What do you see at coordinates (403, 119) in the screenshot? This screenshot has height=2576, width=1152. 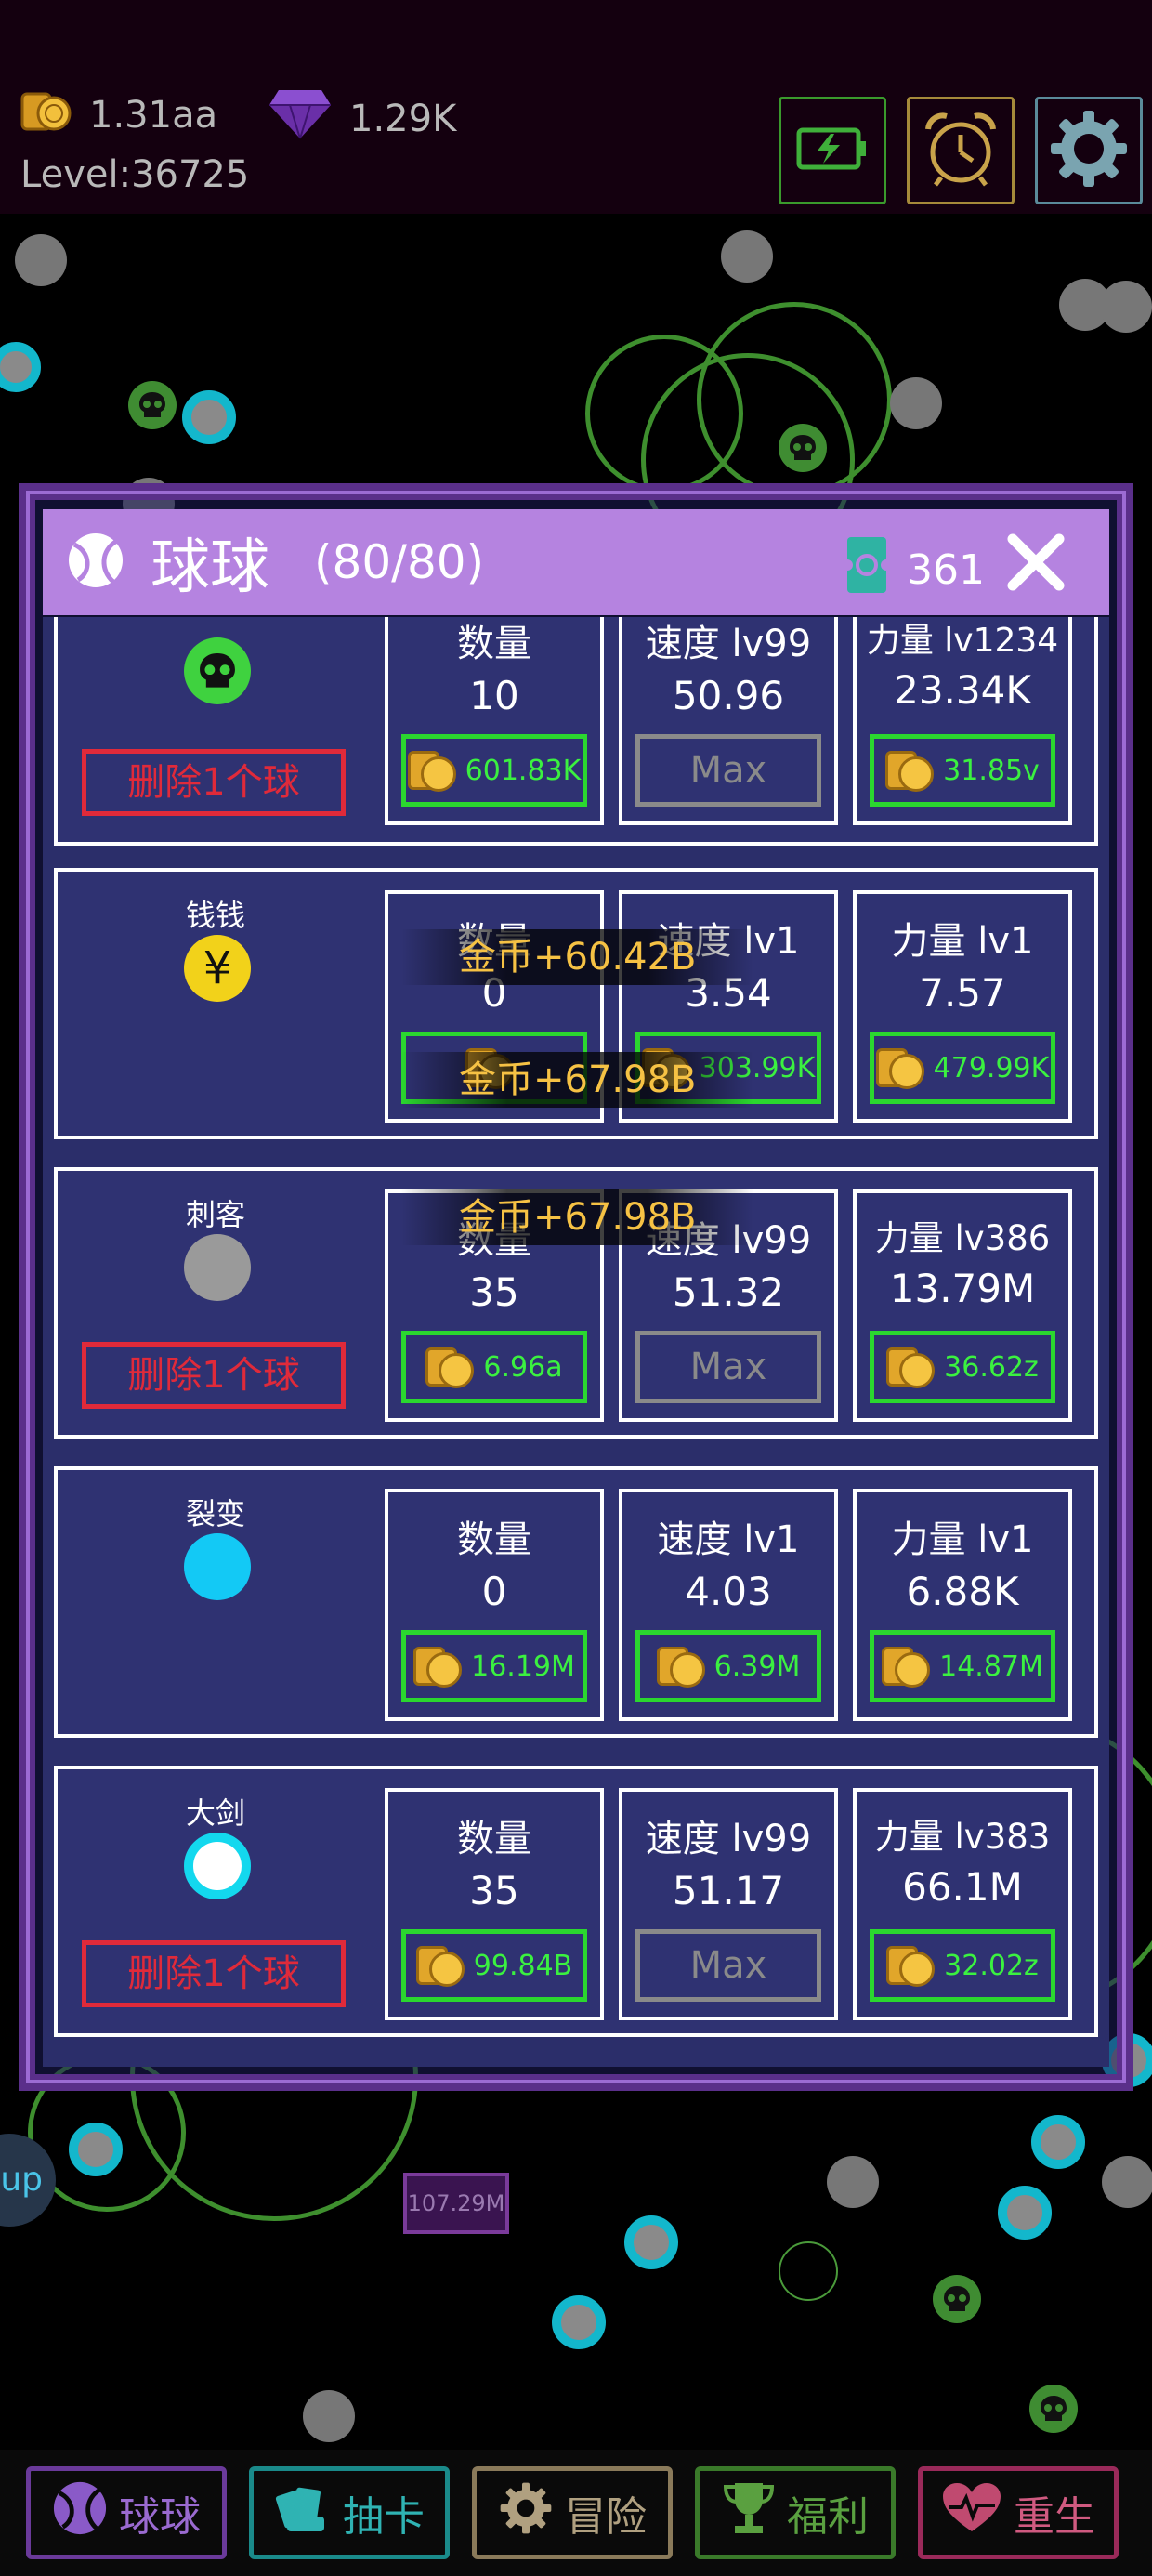 I see `diamond-amount: 1.29K` at bounding box center [403, 119].